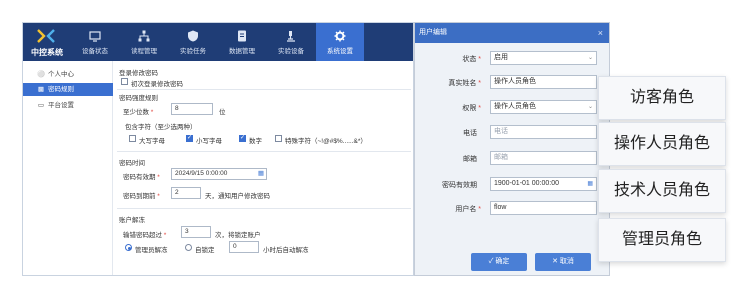 This screenshot has height=292, width=747. I want to click on uppercase-checkbox, so click(132, 138).